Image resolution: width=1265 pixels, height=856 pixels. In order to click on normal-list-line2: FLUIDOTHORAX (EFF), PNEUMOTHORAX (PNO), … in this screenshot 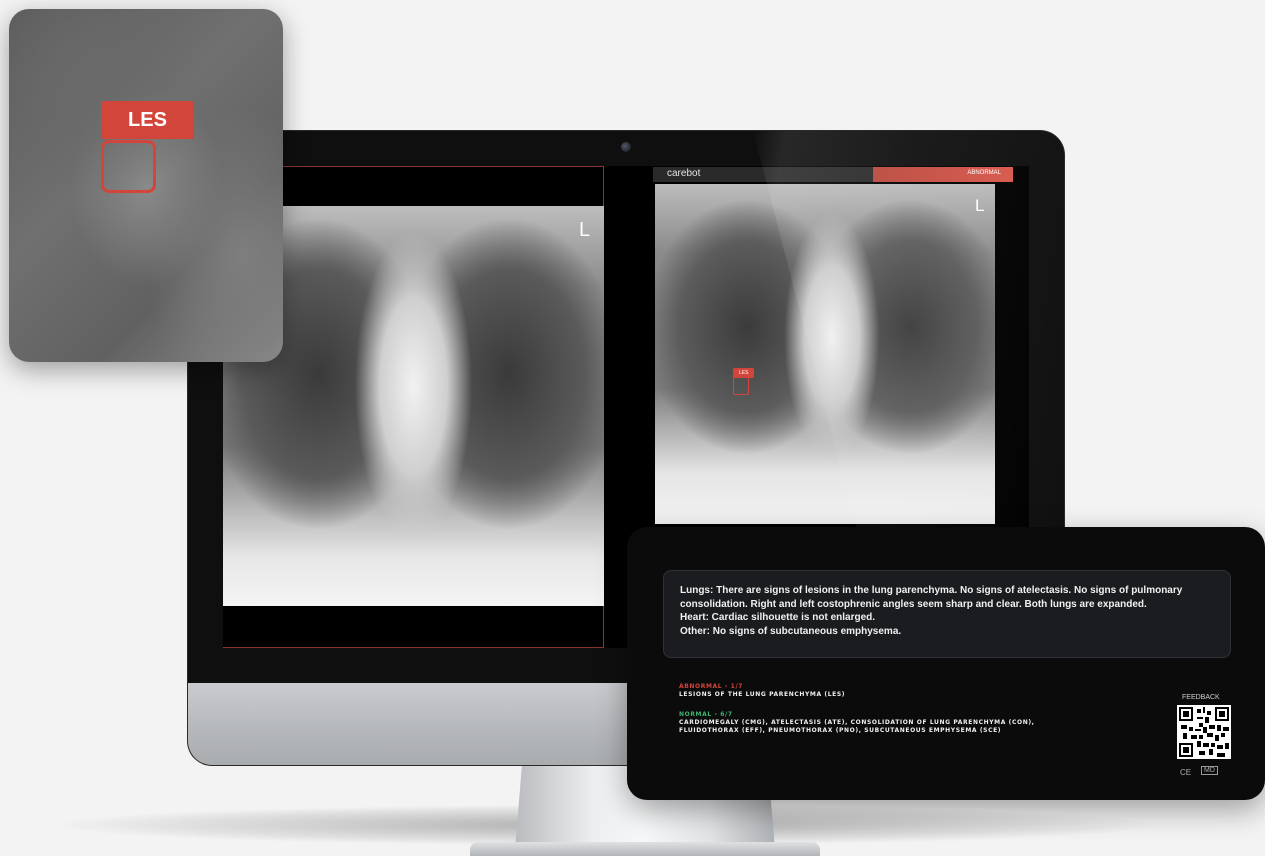, I will do `click(840, 730)`.